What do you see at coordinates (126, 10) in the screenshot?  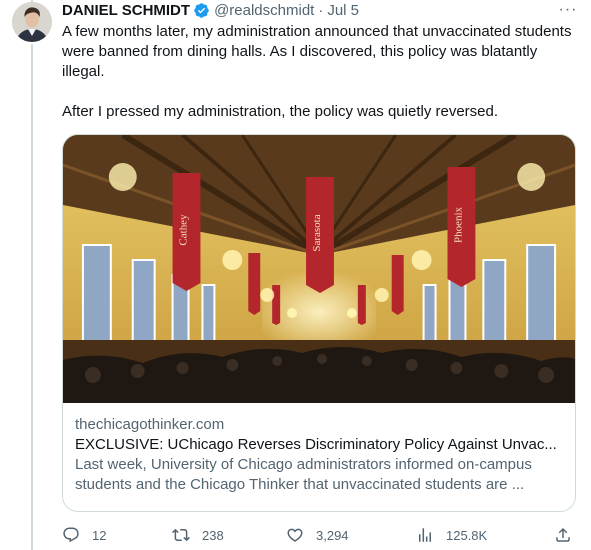 I see `author-name: DANIEL SCHMIDT` at bounding box center [126, 10].